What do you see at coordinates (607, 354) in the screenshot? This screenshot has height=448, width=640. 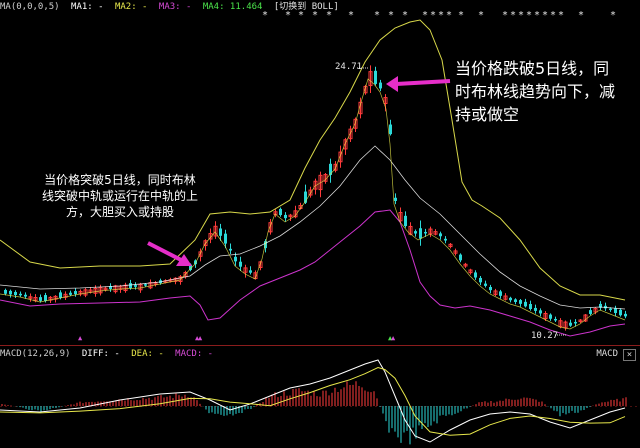 I see `macd-right-label: MACD` at bounding box center [607, 354].